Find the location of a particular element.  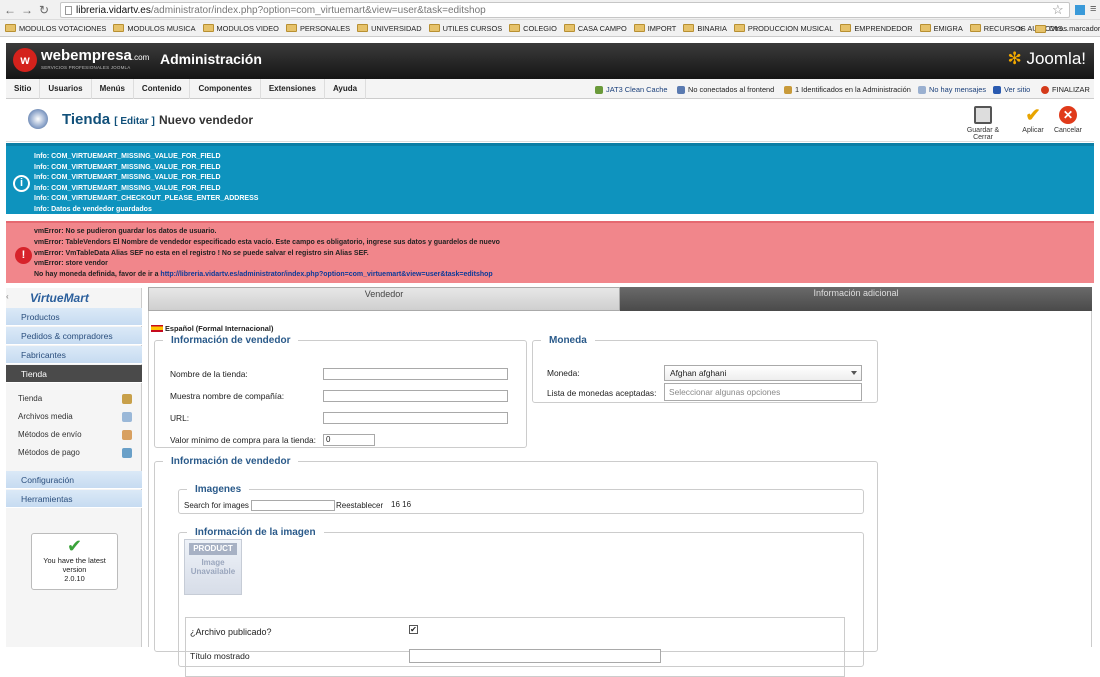

payment-icon is located at coordinates (127, 453).